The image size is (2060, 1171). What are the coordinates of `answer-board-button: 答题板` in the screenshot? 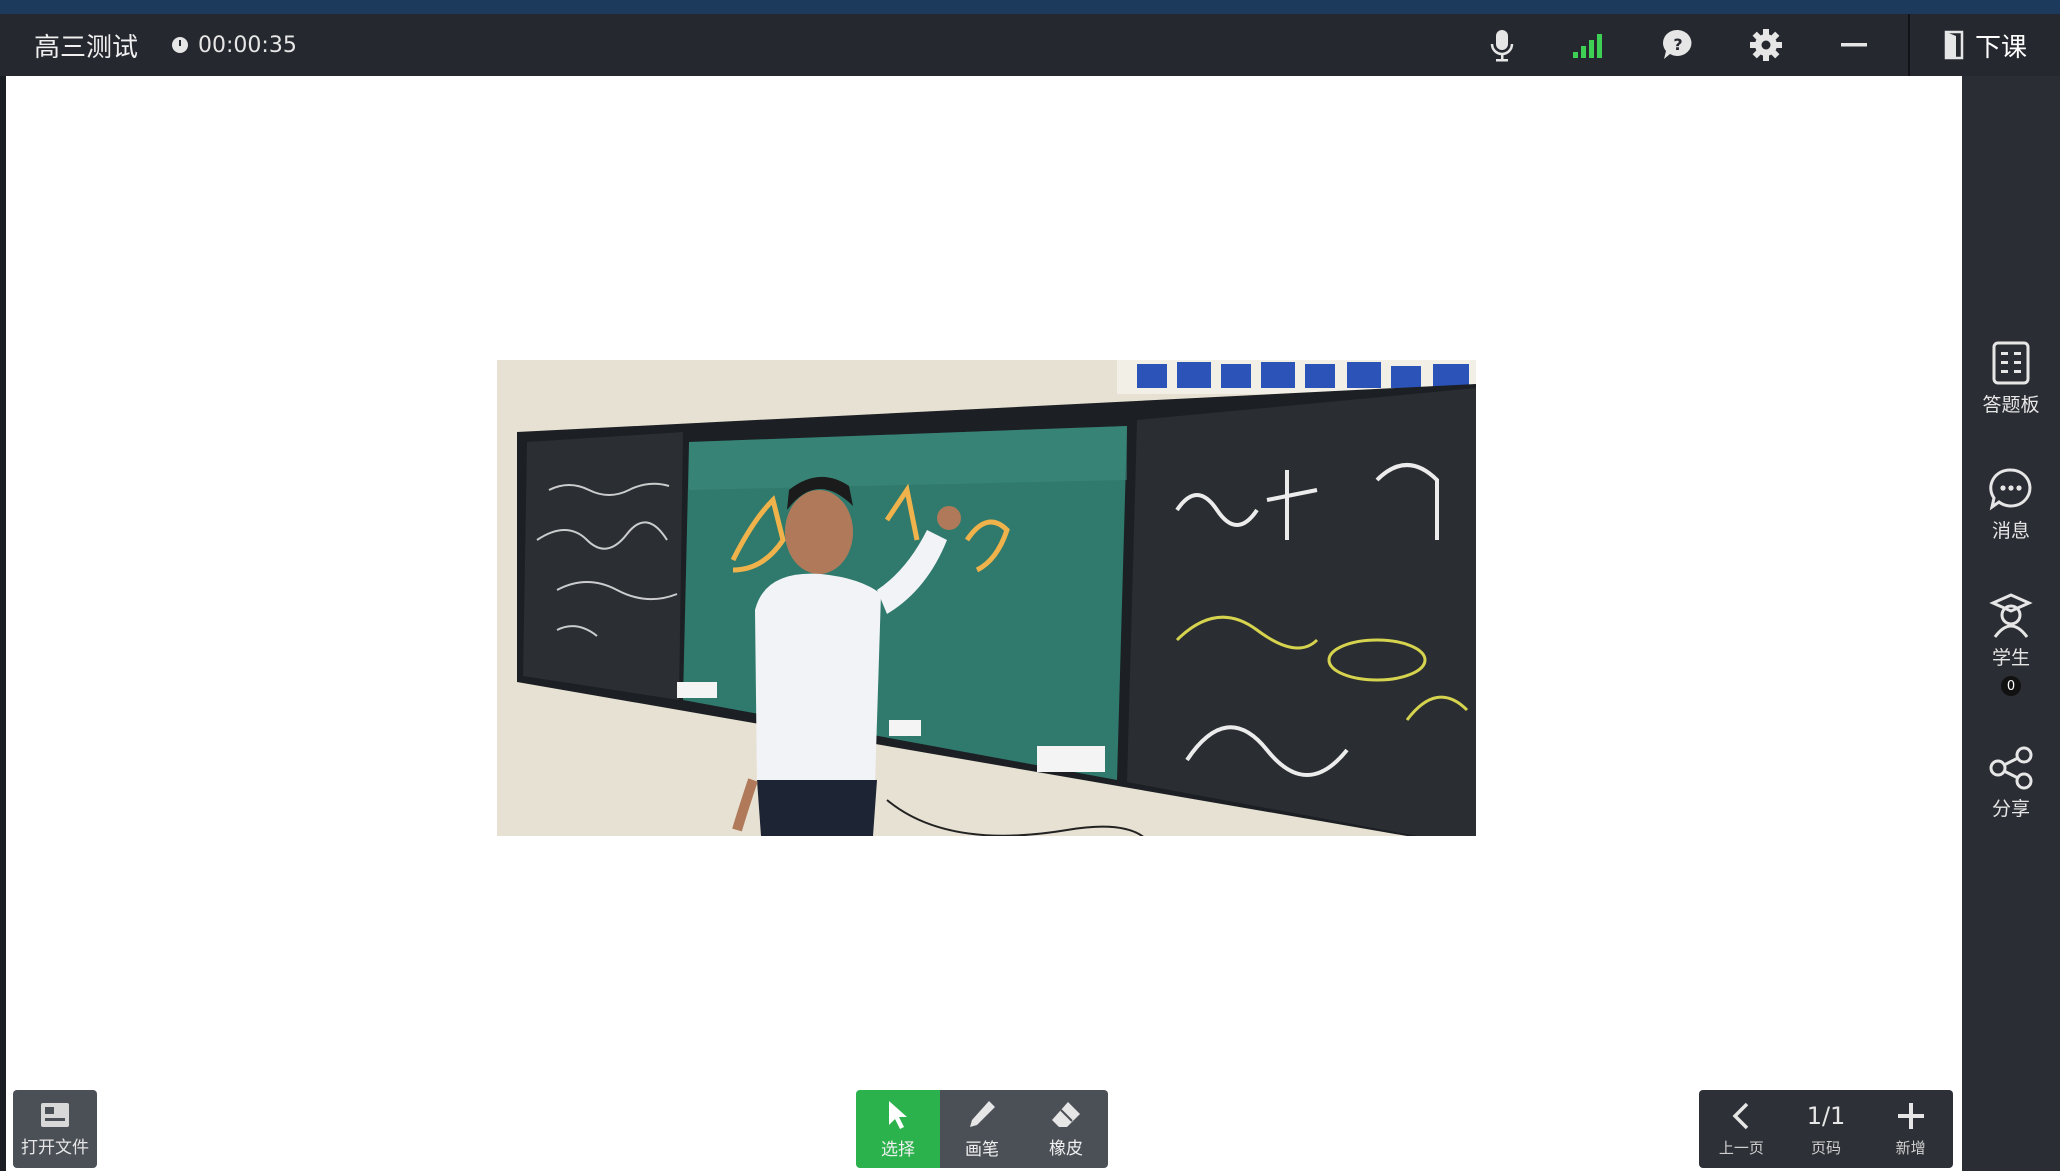 It's located at (2011, 378).